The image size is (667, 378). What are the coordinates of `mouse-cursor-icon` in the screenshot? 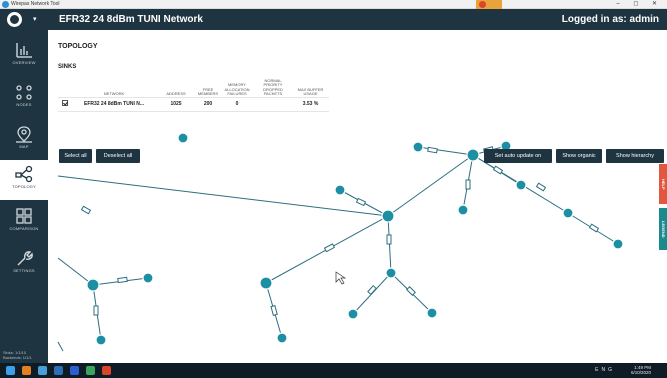 It's located at (341, 278).